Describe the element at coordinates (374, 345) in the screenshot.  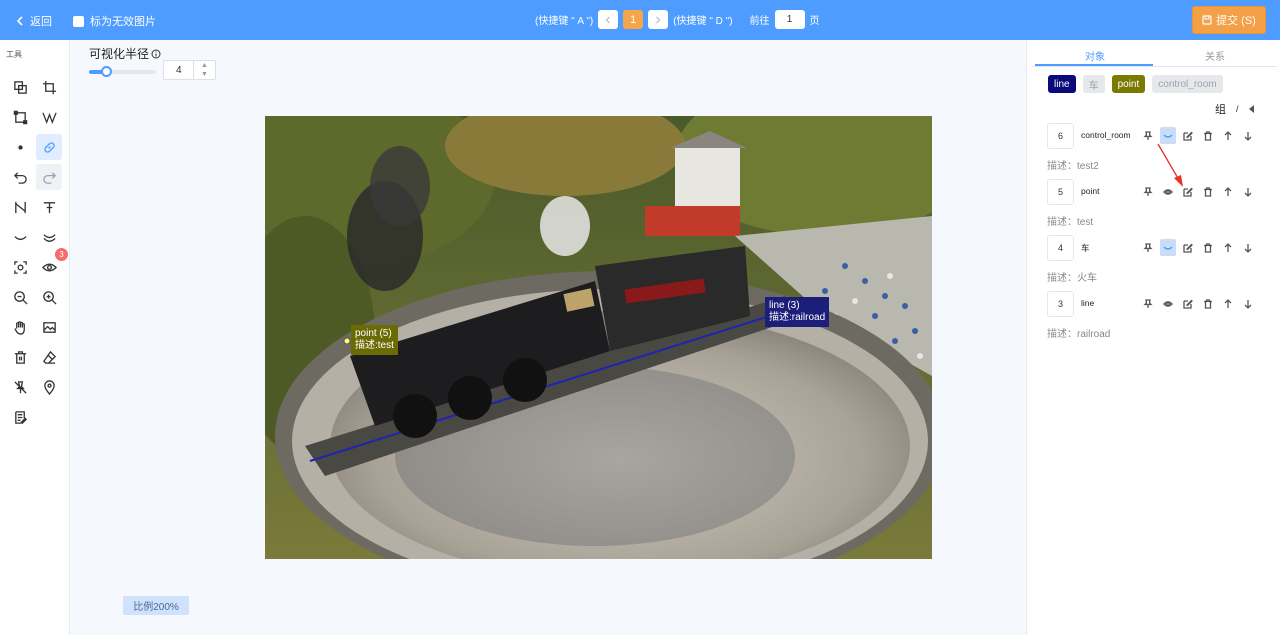
I see `point-annotation-desc: 描述:test` at that location.